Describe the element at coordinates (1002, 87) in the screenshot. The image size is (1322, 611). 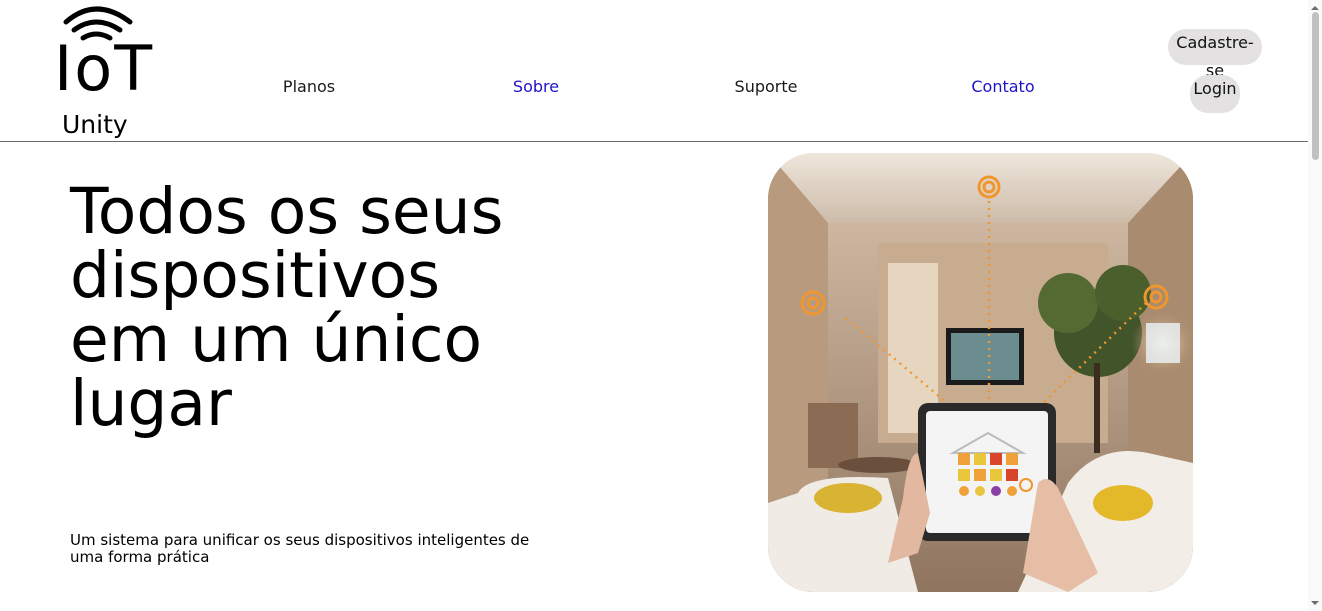
I see `nav-link-contato: Contato` at that location.